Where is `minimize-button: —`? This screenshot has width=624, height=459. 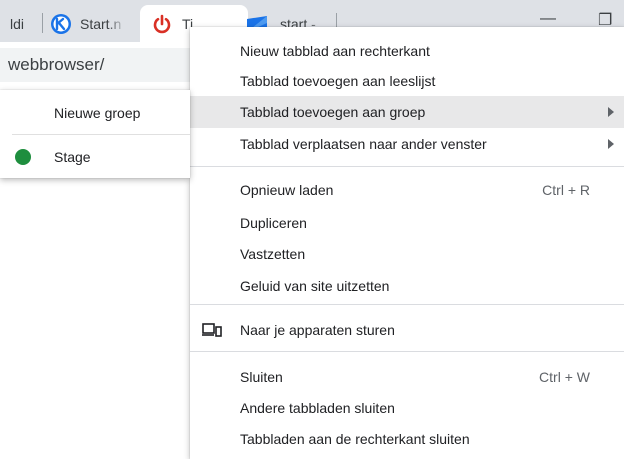 minimize-button: — is located at coordinates (548, 19).